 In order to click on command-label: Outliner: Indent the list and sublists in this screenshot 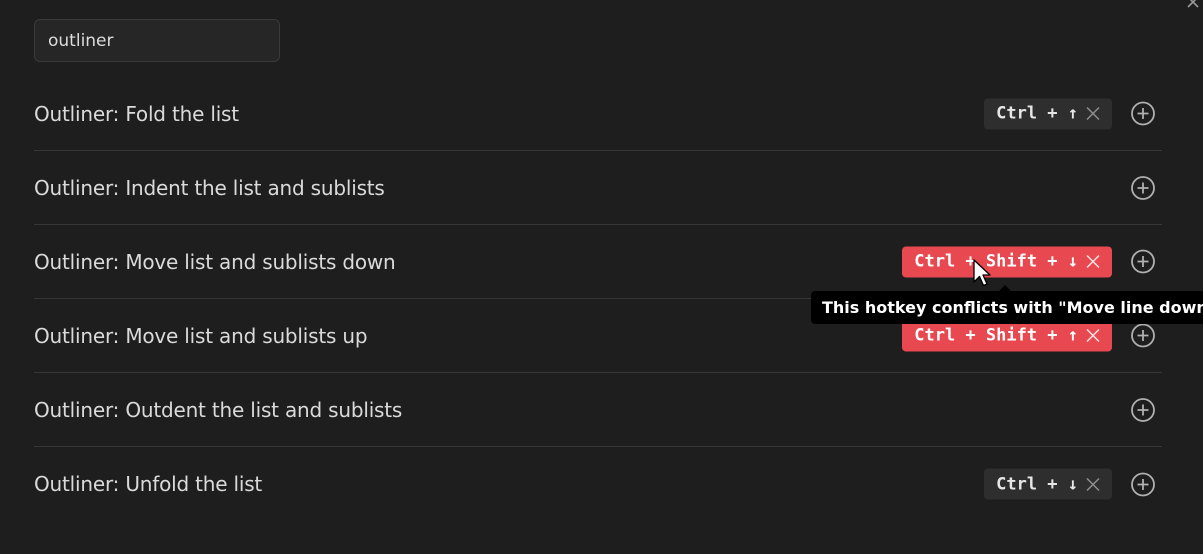, I will do `click(209, 187)`.